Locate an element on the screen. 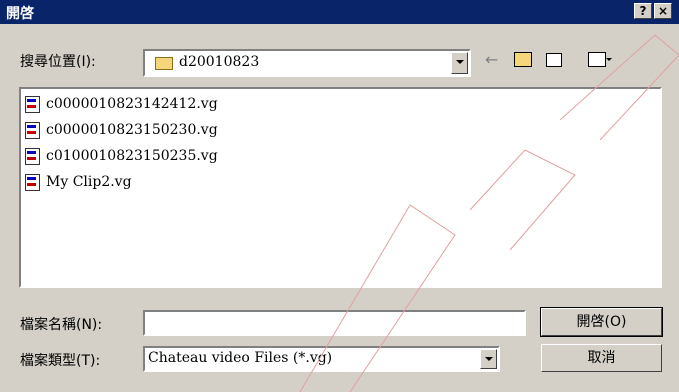 Image resolution: width=679 pixels, height=392 pixels. filetype-dropdown-arrow is located at coordinates (488, 359).